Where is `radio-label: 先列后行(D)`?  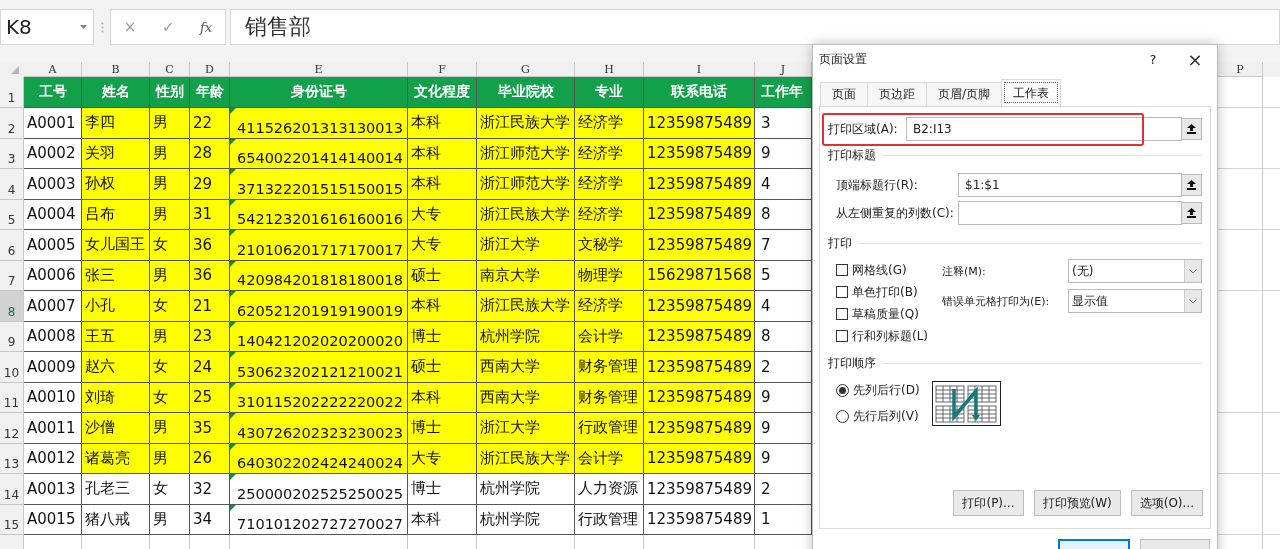 radio-label: 先列后行(D) is located at coordinates (886, 390).